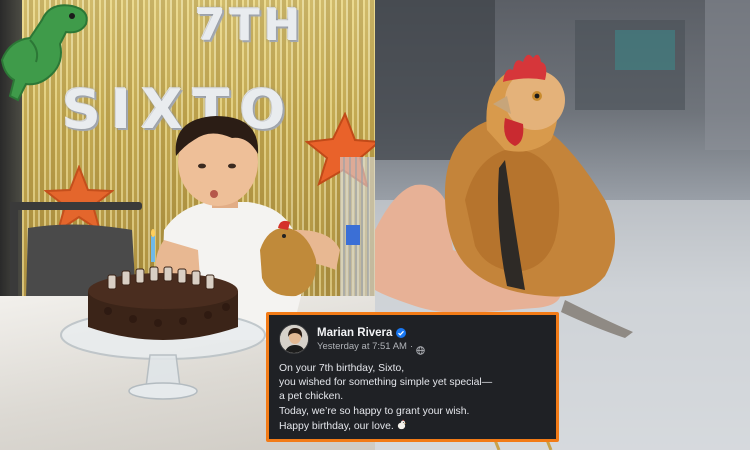 Image resolution: width=750 pixels, height=450 pixels. Describe the element at coordinates (420, 348) in the screenshot. I see `globe-icon` at that location.